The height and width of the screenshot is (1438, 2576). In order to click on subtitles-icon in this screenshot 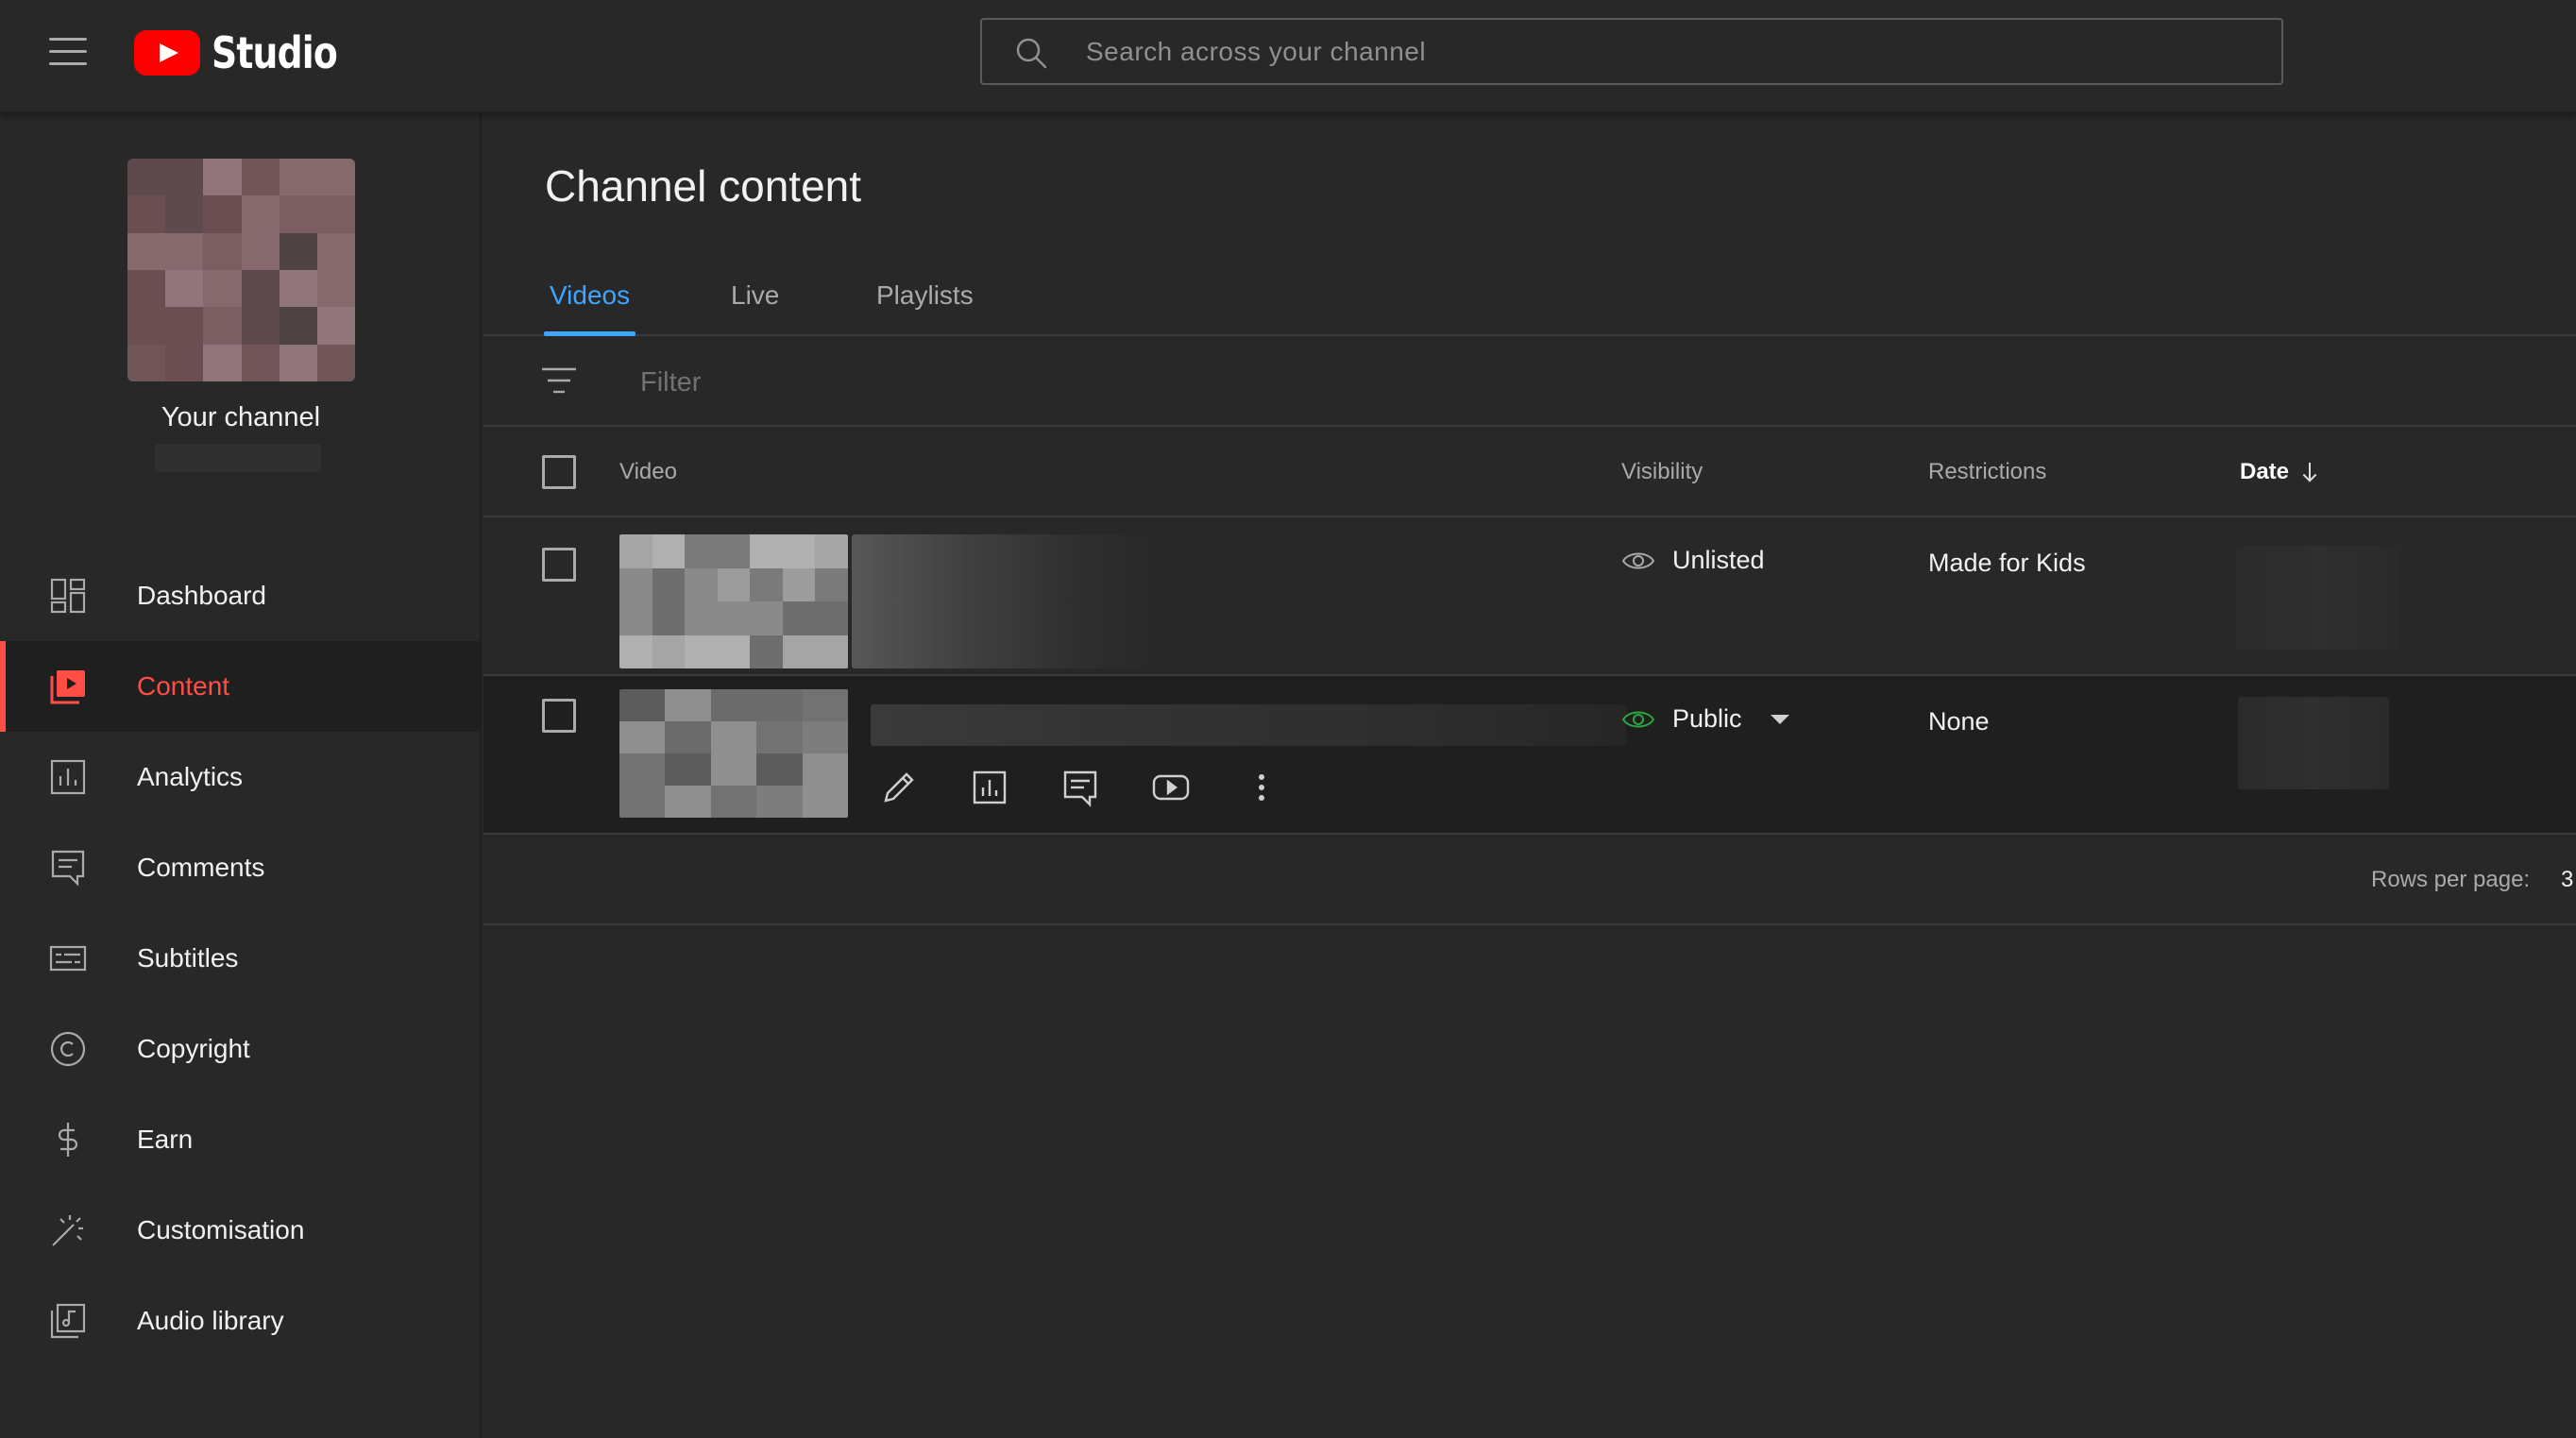, I will do `click(68, 958)`.